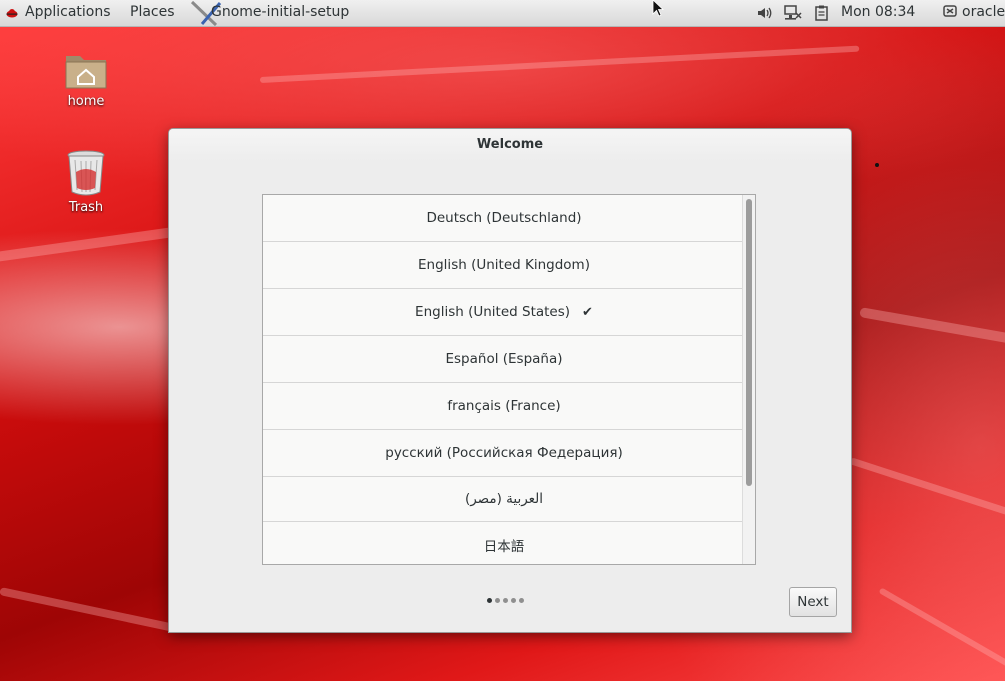 The height and width of the screenshot is (681, 1005). Describe the element at coordinates (489, 600) in the screenshot. I see `page-dot-active` at that location.